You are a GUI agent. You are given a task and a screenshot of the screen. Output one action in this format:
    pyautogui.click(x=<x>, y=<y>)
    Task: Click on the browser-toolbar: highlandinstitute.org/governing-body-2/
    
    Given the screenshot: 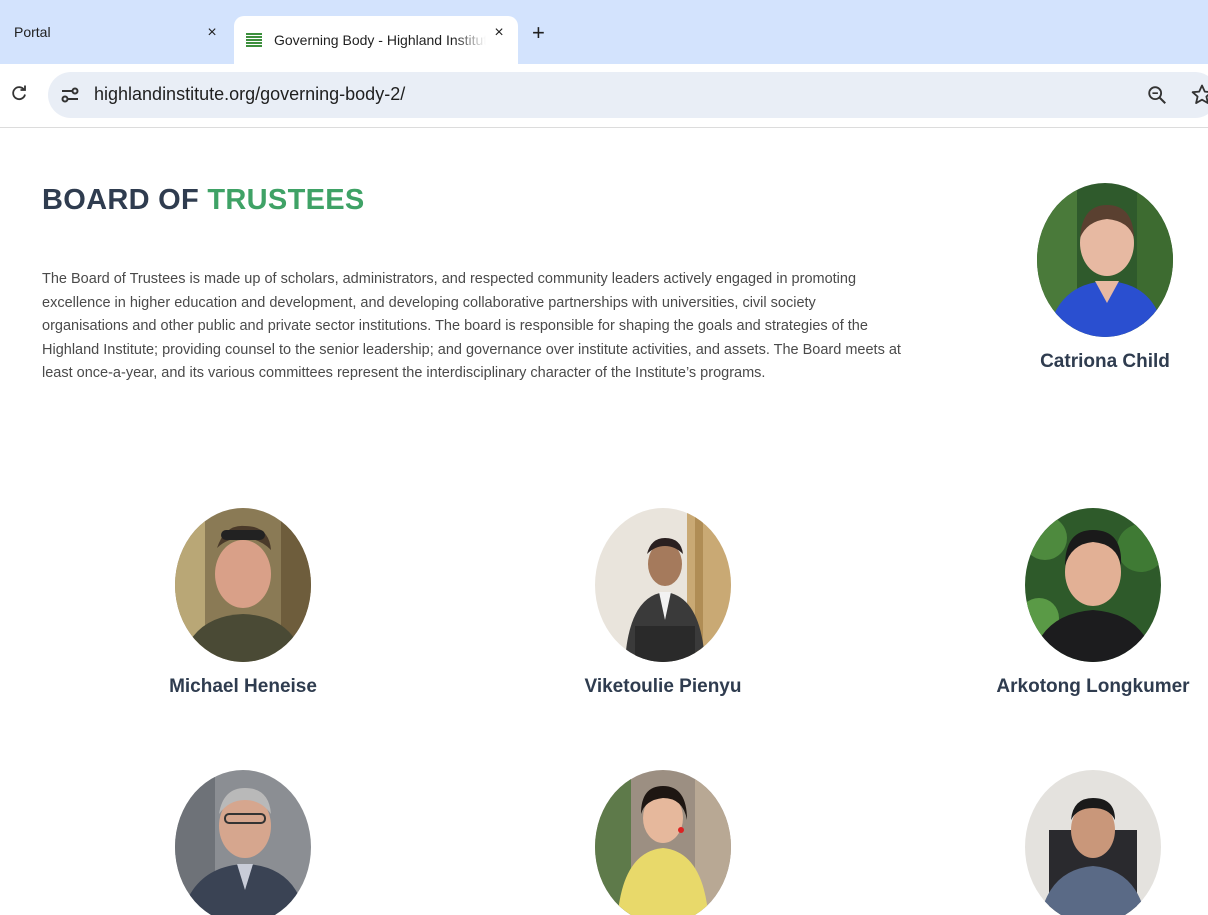 What is the action you would take?
    pyautogui.click(x=604, y=96)
    